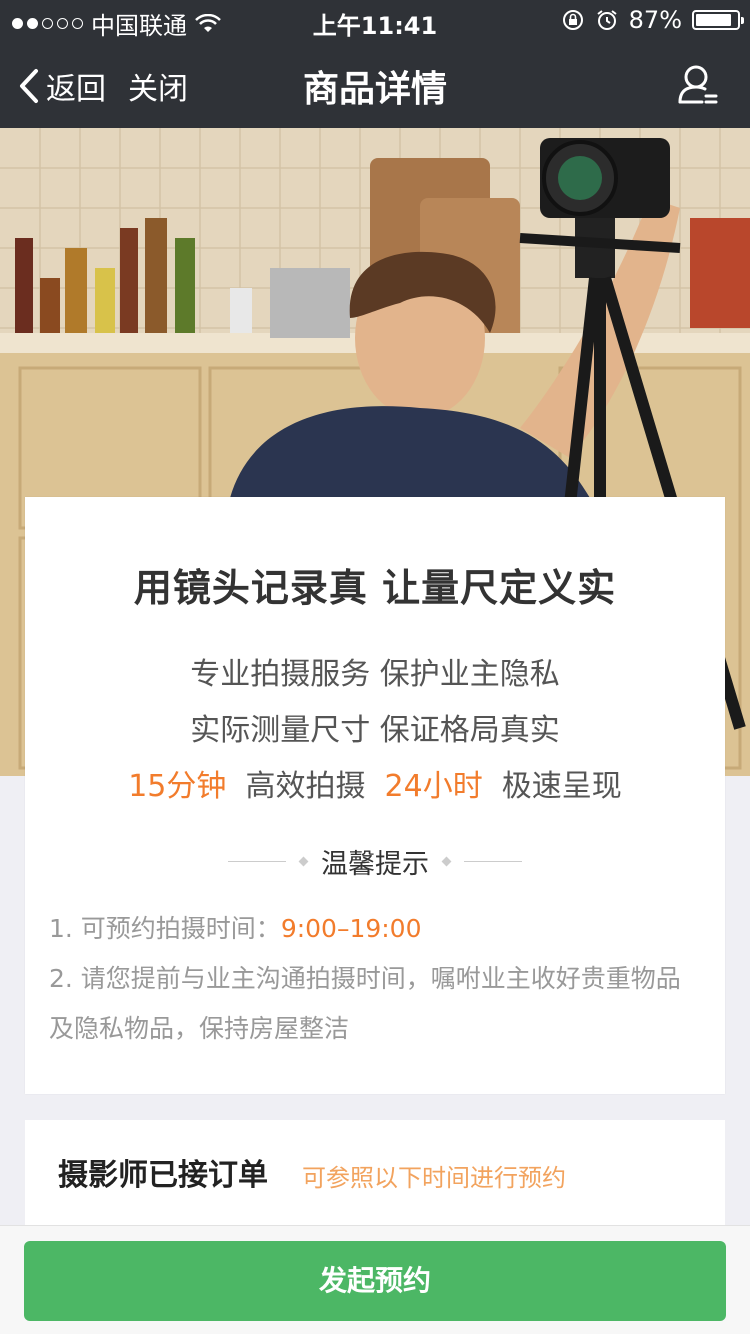 The image size is (750, 1334). I want to click on time-highlight-2: 24小时, so click(433, 786).